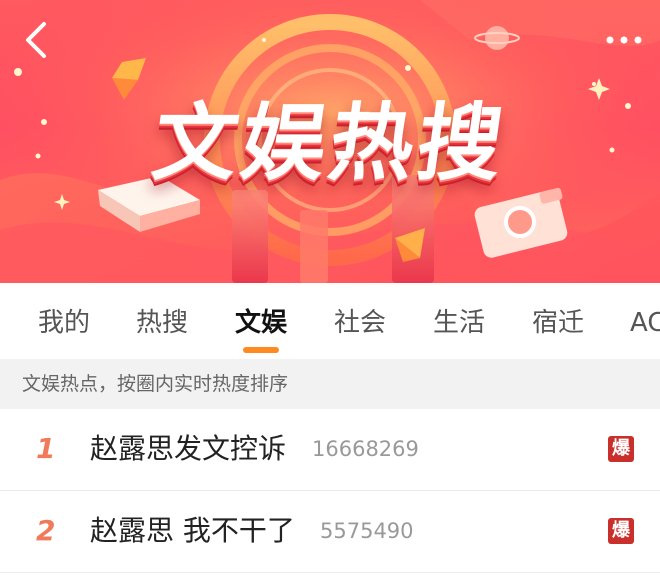 This screenshot has height=586, width=660. What do you see at coordinates (192, 530) in the screenshot?
I see `list-item-title: 赵露思 我不干了` at bounding box center [192, 530].